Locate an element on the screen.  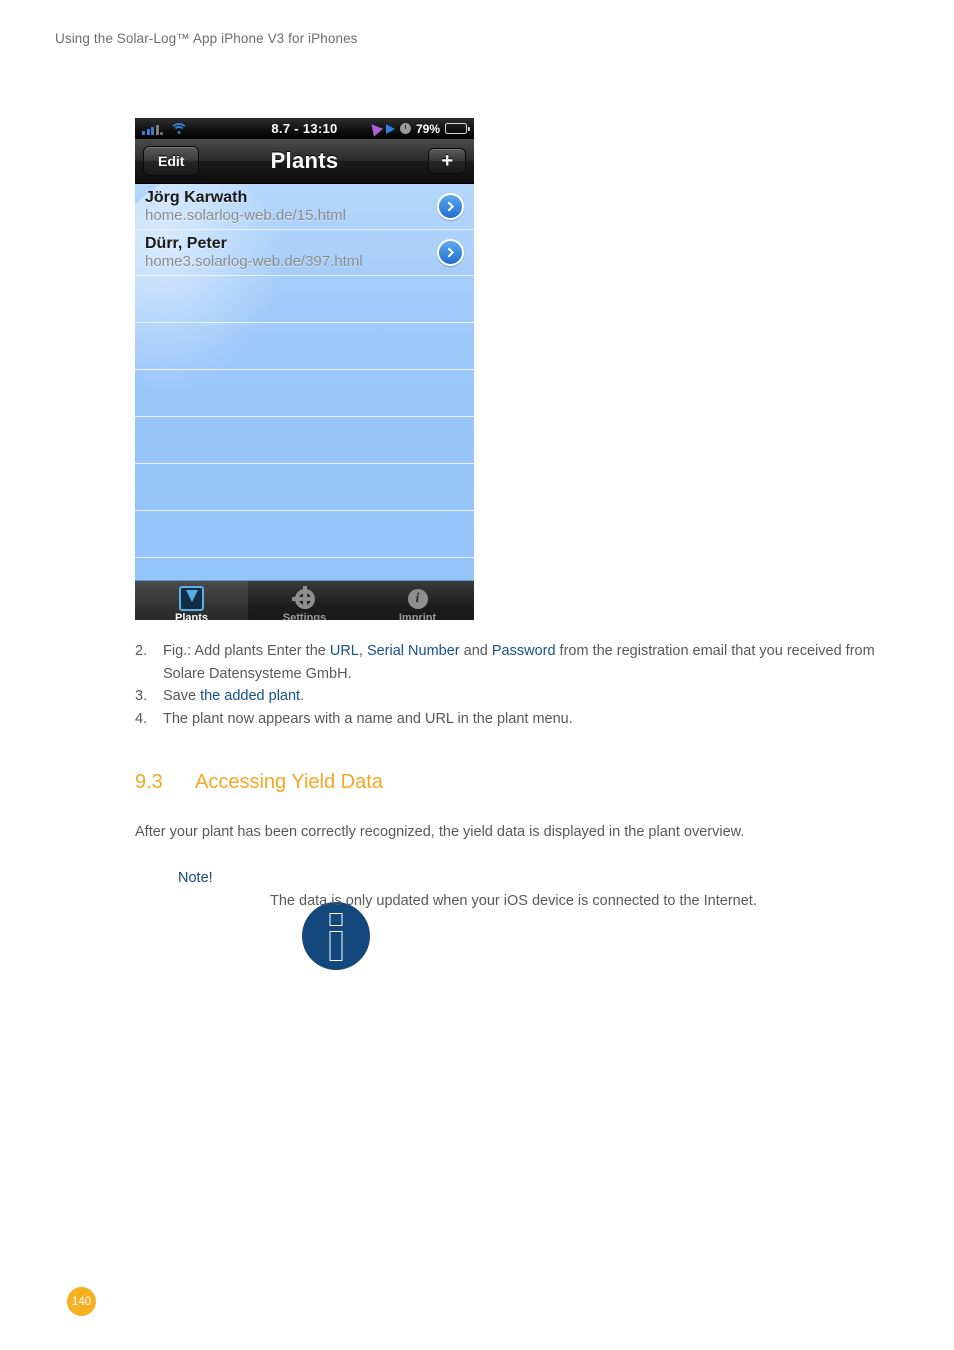
section-number: 9.3 is located at coordinates (149, 782).